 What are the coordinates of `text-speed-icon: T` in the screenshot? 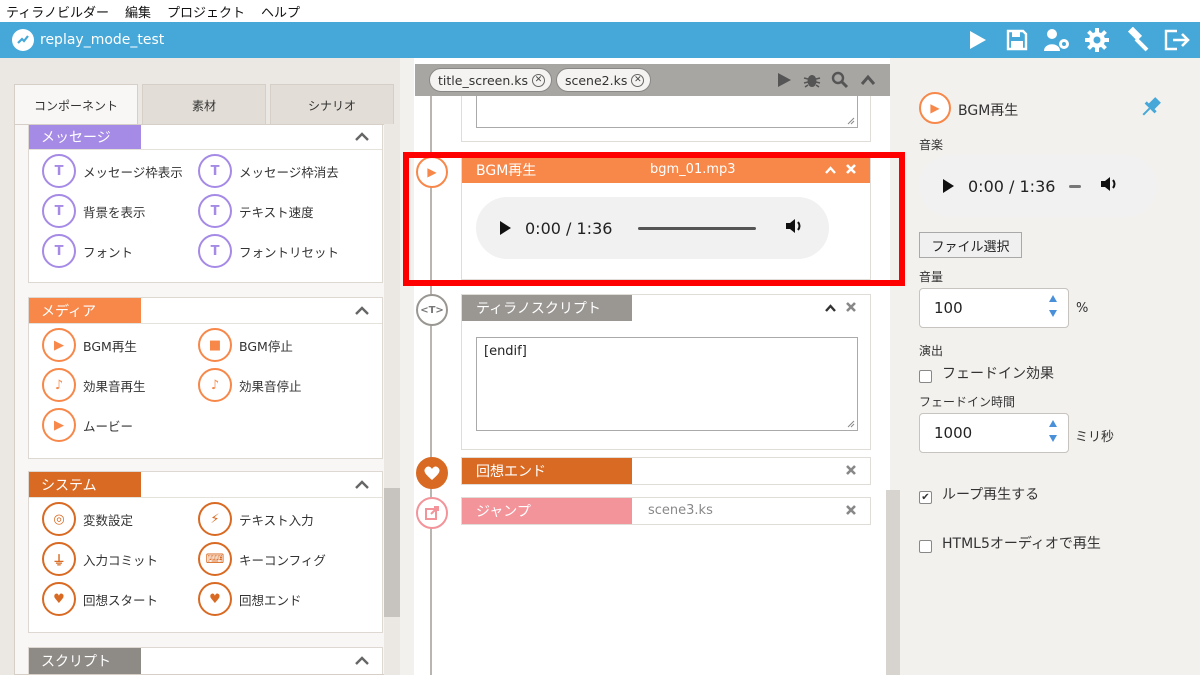 It's located at (215, 211).